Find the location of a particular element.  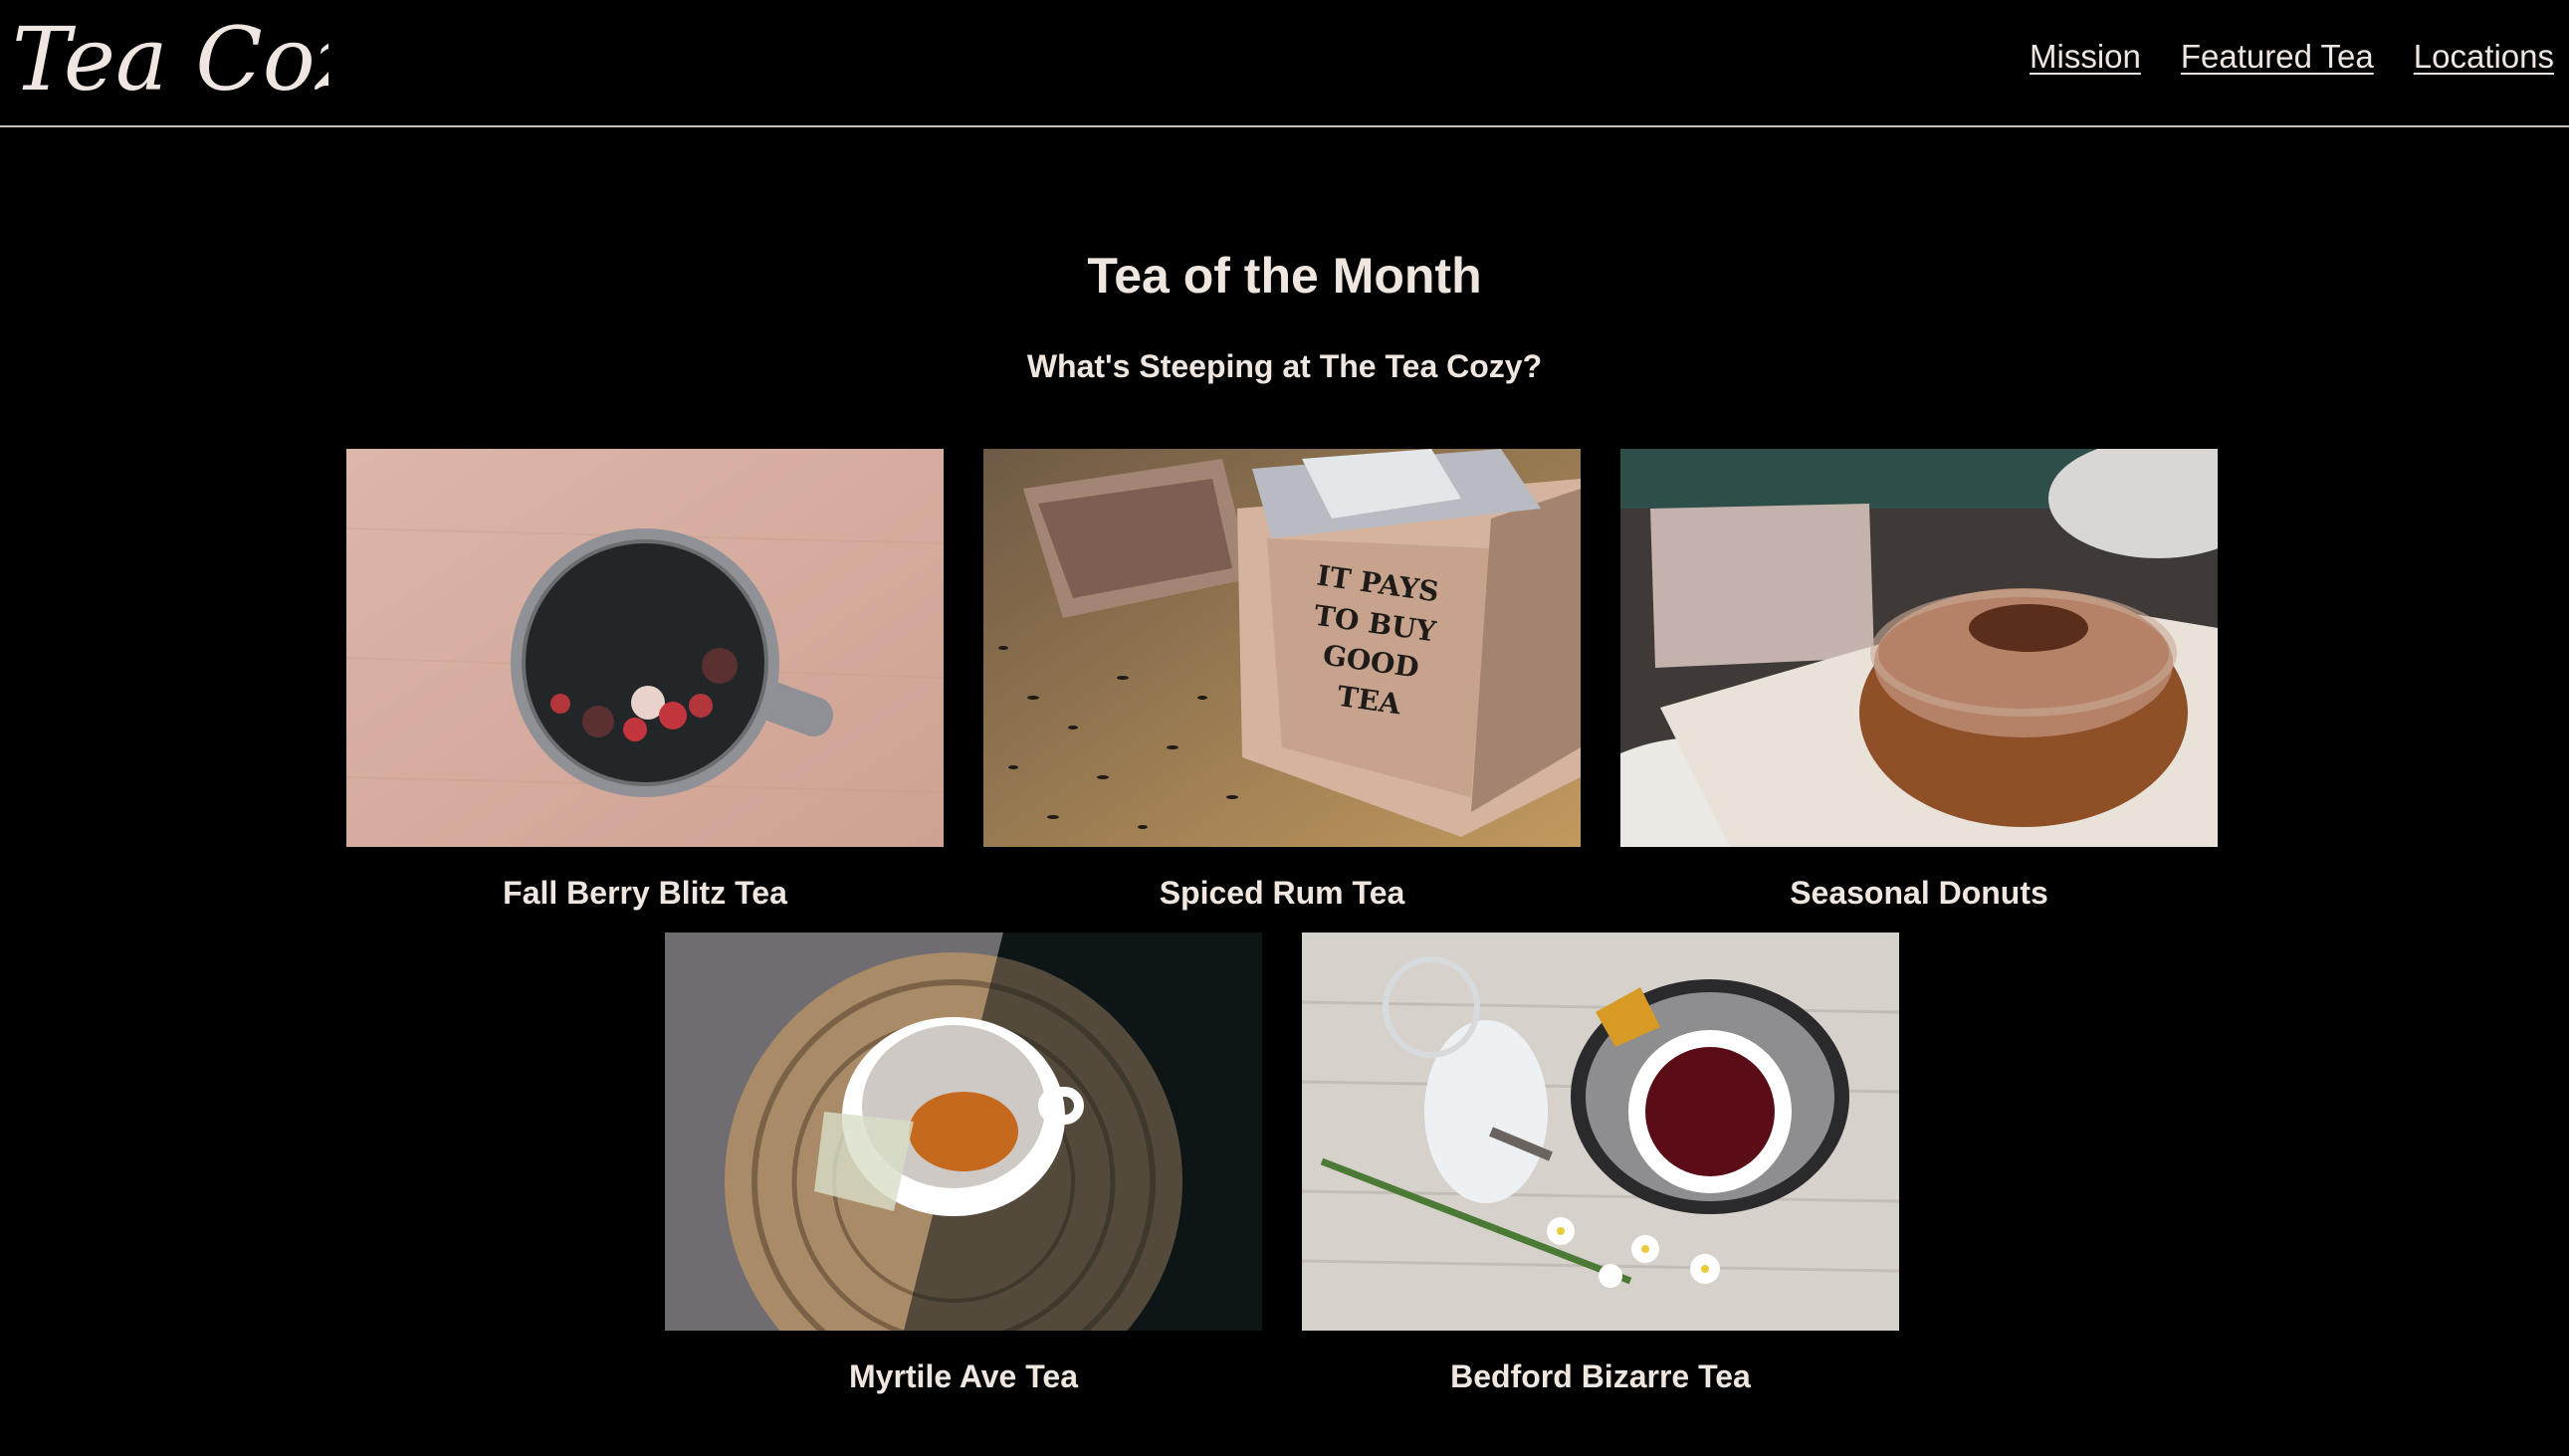

tea-card: Myrtile Ave Tea is located at coordinates (963, 1164).